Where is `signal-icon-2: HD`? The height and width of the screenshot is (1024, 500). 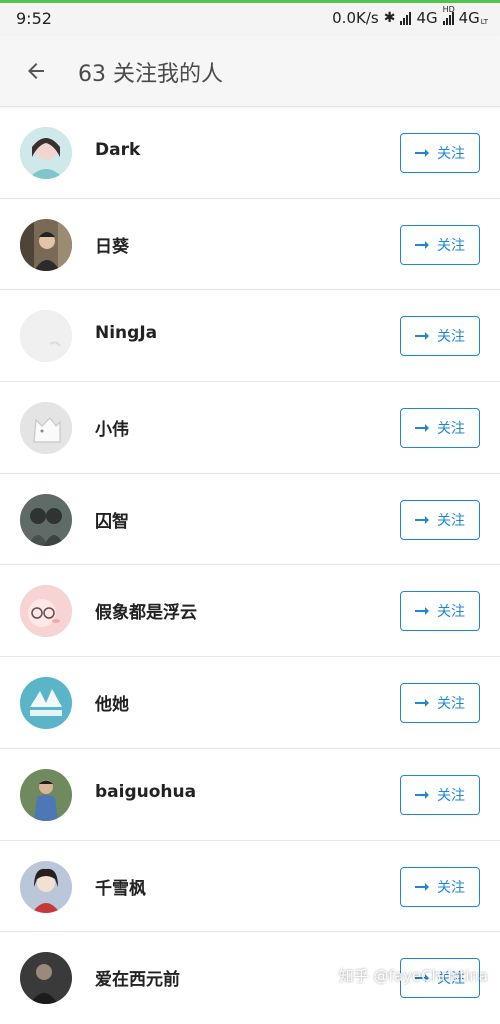 signal-icon-2: HD is located at coordinates (448, 15).